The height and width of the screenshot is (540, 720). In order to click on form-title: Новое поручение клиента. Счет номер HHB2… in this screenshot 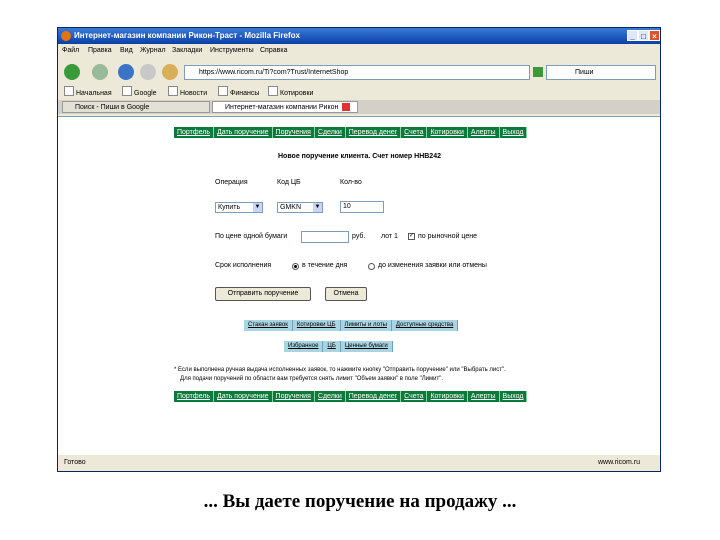, I will do `click(359, 156)`.